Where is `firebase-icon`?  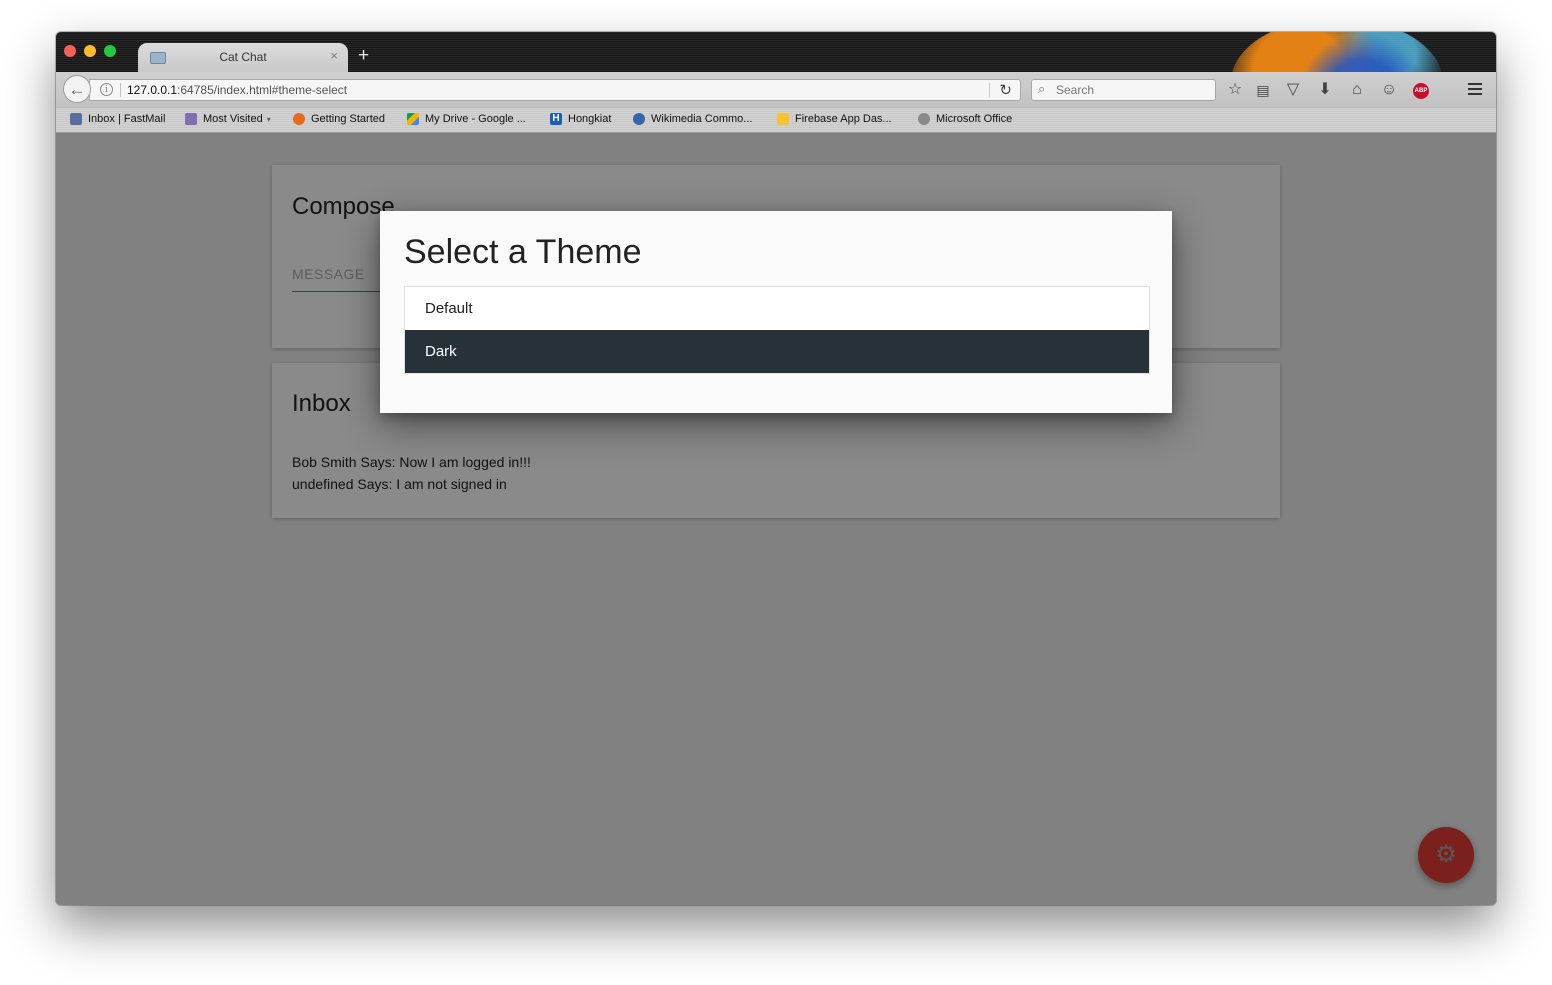 firebase-icon is located at coordinates (783, 119).